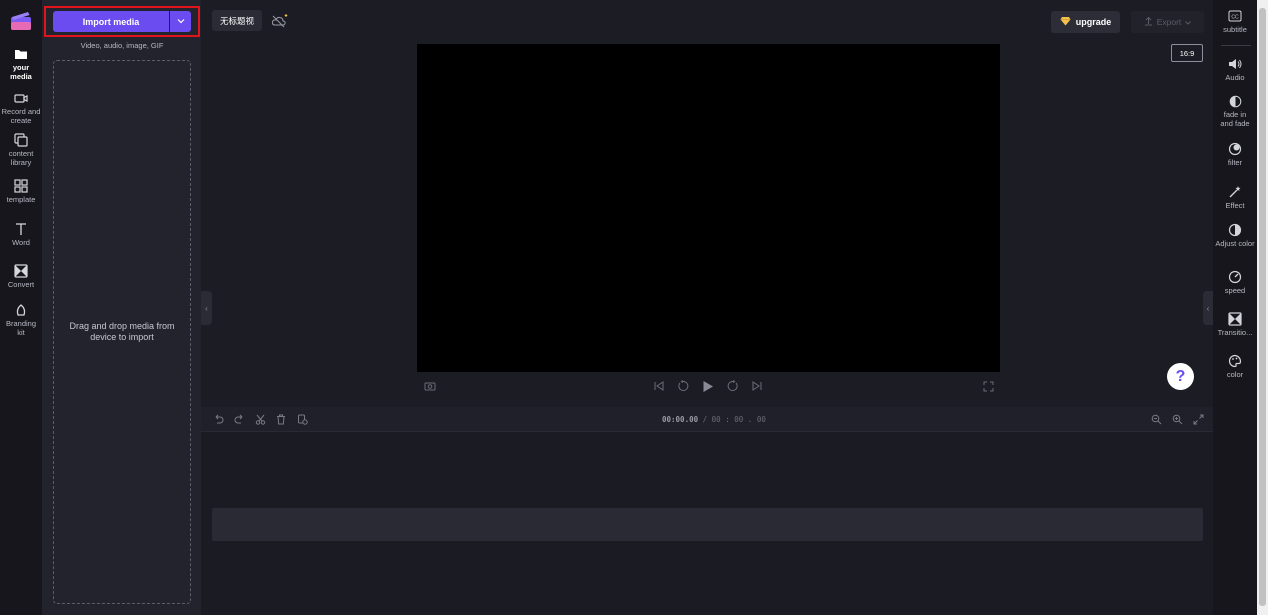 This screenshot has height=615, width=1268. I want to click on collapse-left-panel-button: ‹, so click(206, 308).